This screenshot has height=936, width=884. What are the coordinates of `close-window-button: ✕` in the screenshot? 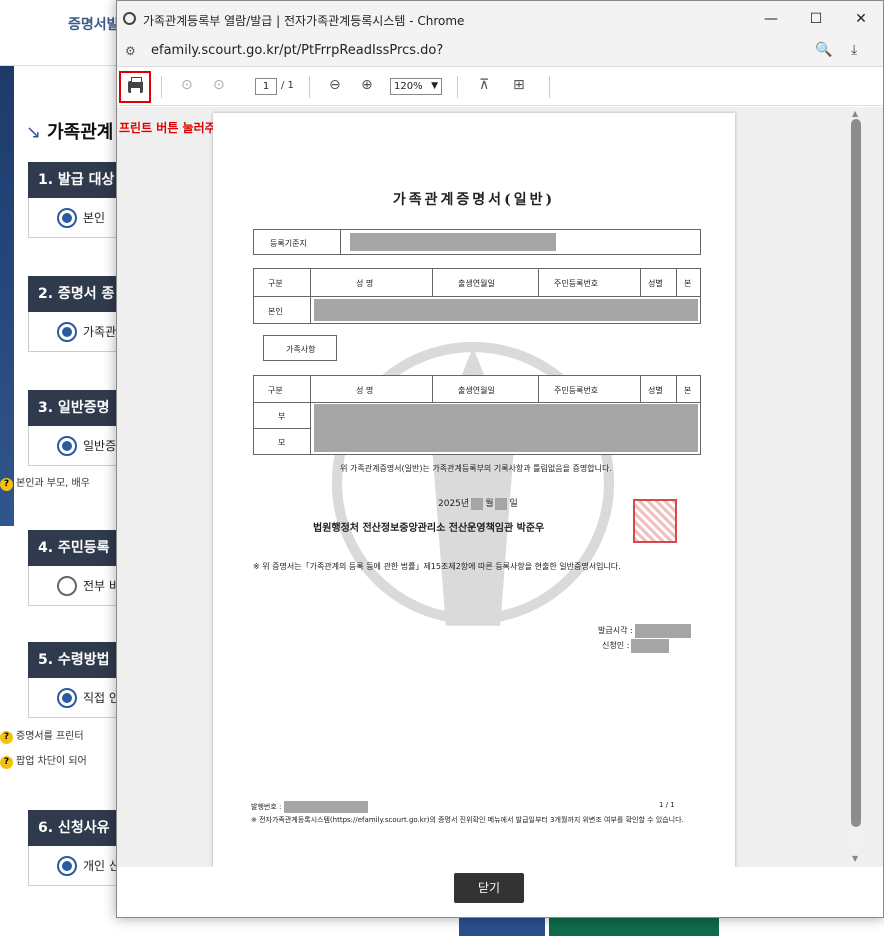 It's located at (861, 19).